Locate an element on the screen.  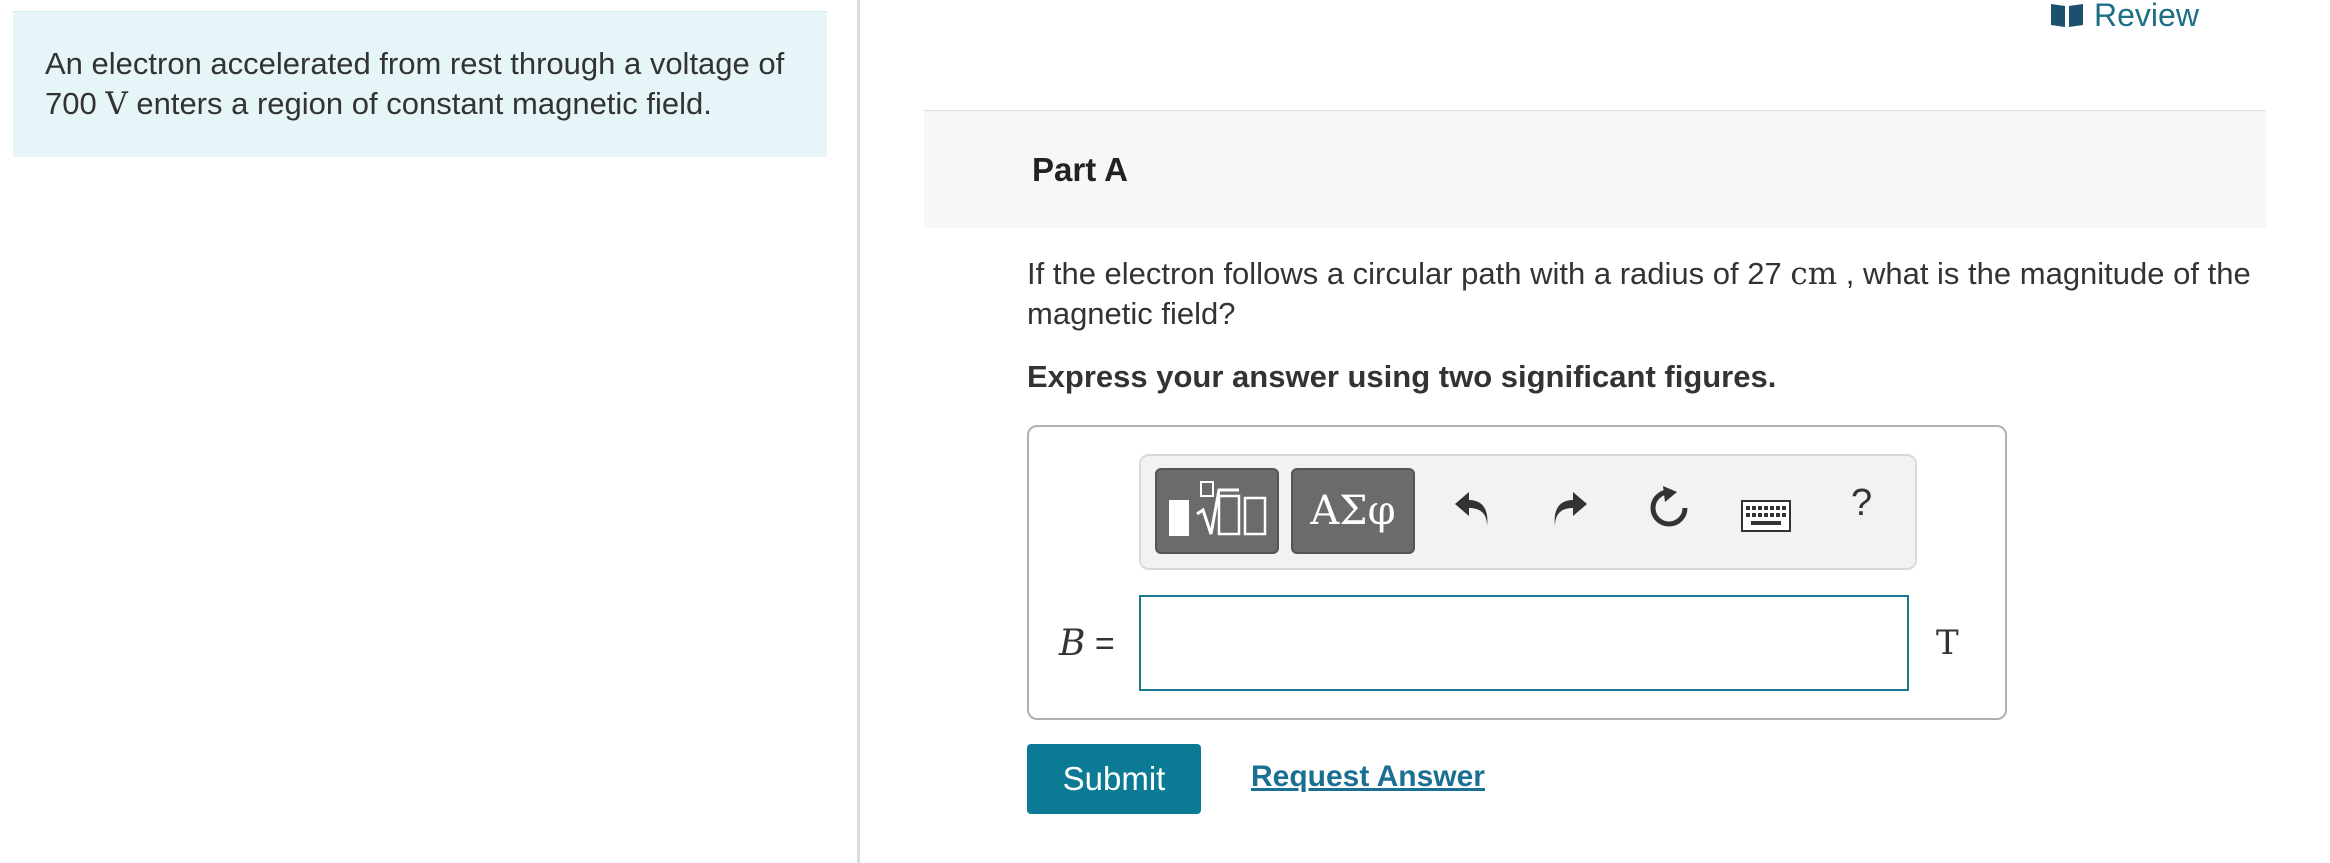
panel-divider is located at coordinates (858, 431).